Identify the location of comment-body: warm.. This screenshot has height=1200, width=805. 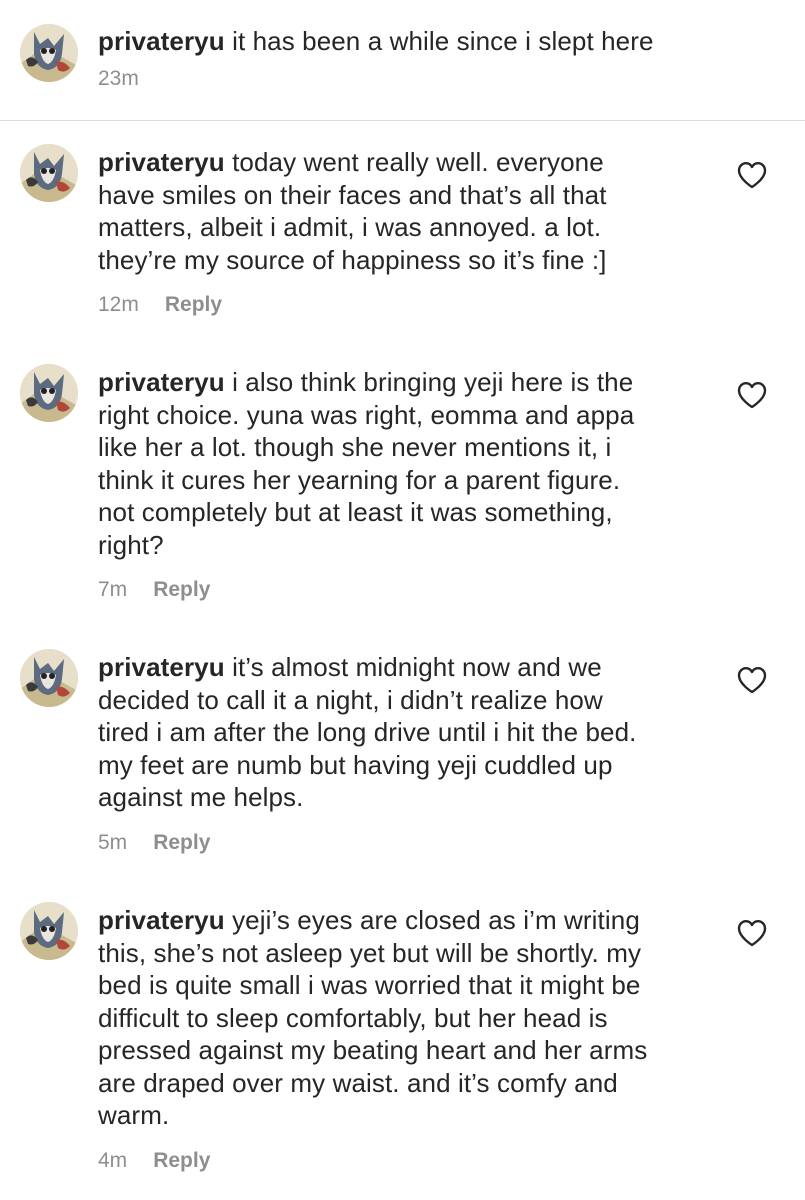
(134, 1115).